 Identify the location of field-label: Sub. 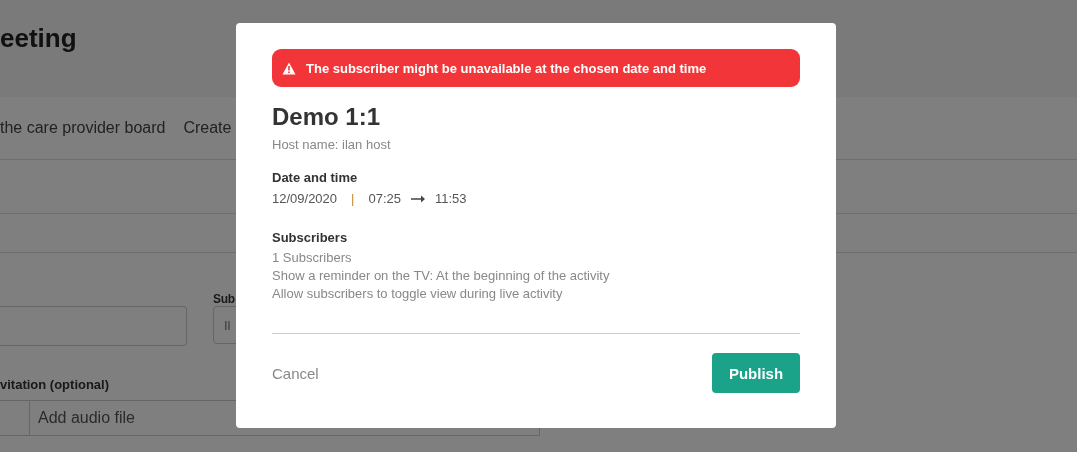
(224, 299).